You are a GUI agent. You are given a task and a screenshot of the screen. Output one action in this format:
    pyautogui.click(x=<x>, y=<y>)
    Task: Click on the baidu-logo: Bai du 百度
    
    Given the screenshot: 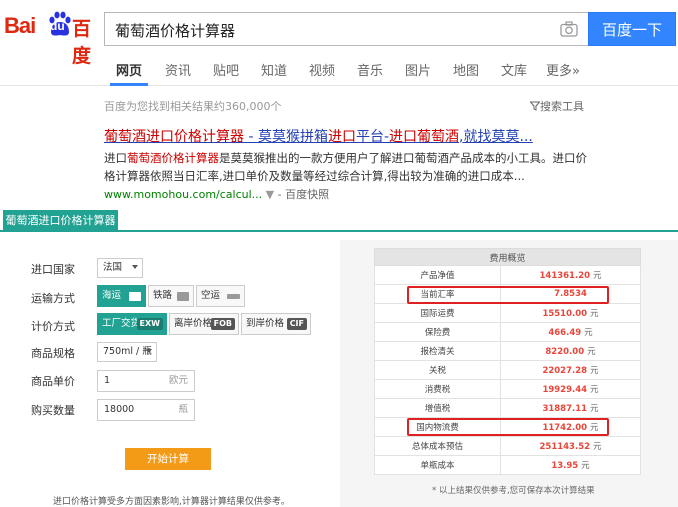 What is the action you would take?
    pyautogui.click(x=52, y=38)
    